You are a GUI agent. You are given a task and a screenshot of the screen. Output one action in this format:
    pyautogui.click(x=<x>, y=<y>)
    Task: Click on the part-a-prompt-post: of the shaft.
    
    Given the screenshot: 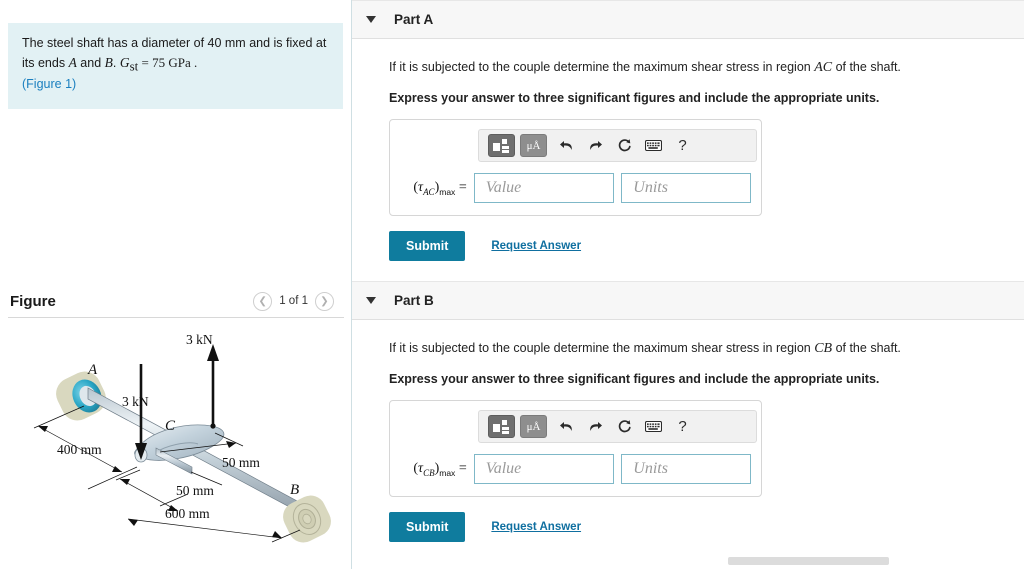 What is the action you would take?
    pyautogui.click(x=866, y=67)
    